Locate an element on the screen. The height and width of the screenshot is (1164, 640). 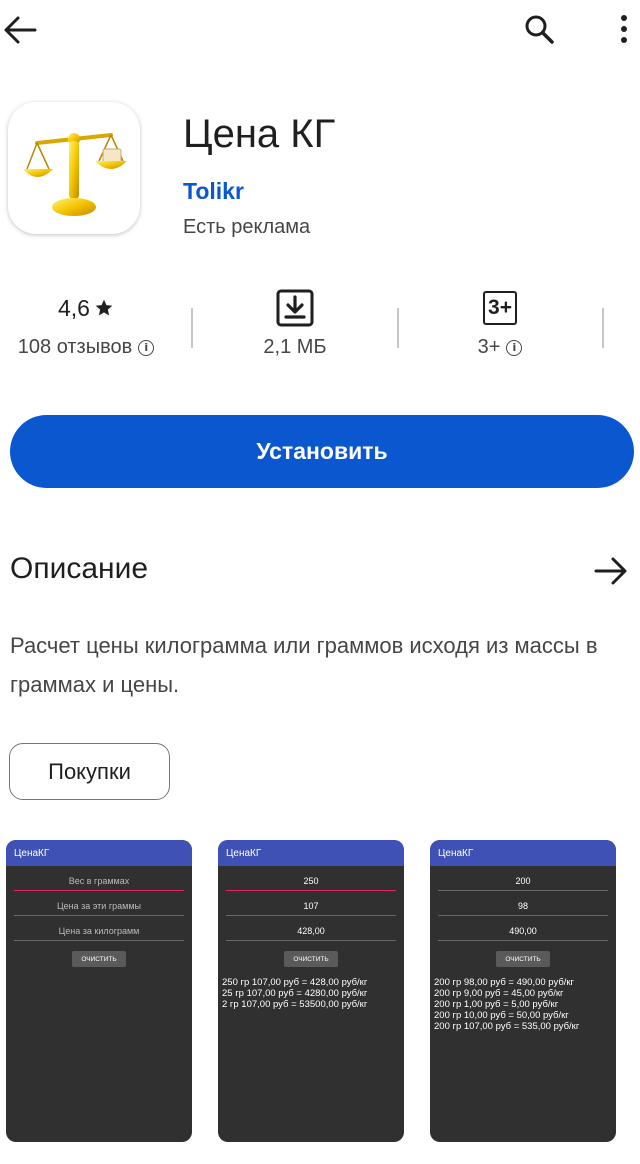
history-line: 25 гр 107,00 руб = 4280,00 руб/кг is located at coordinates (295, 993).